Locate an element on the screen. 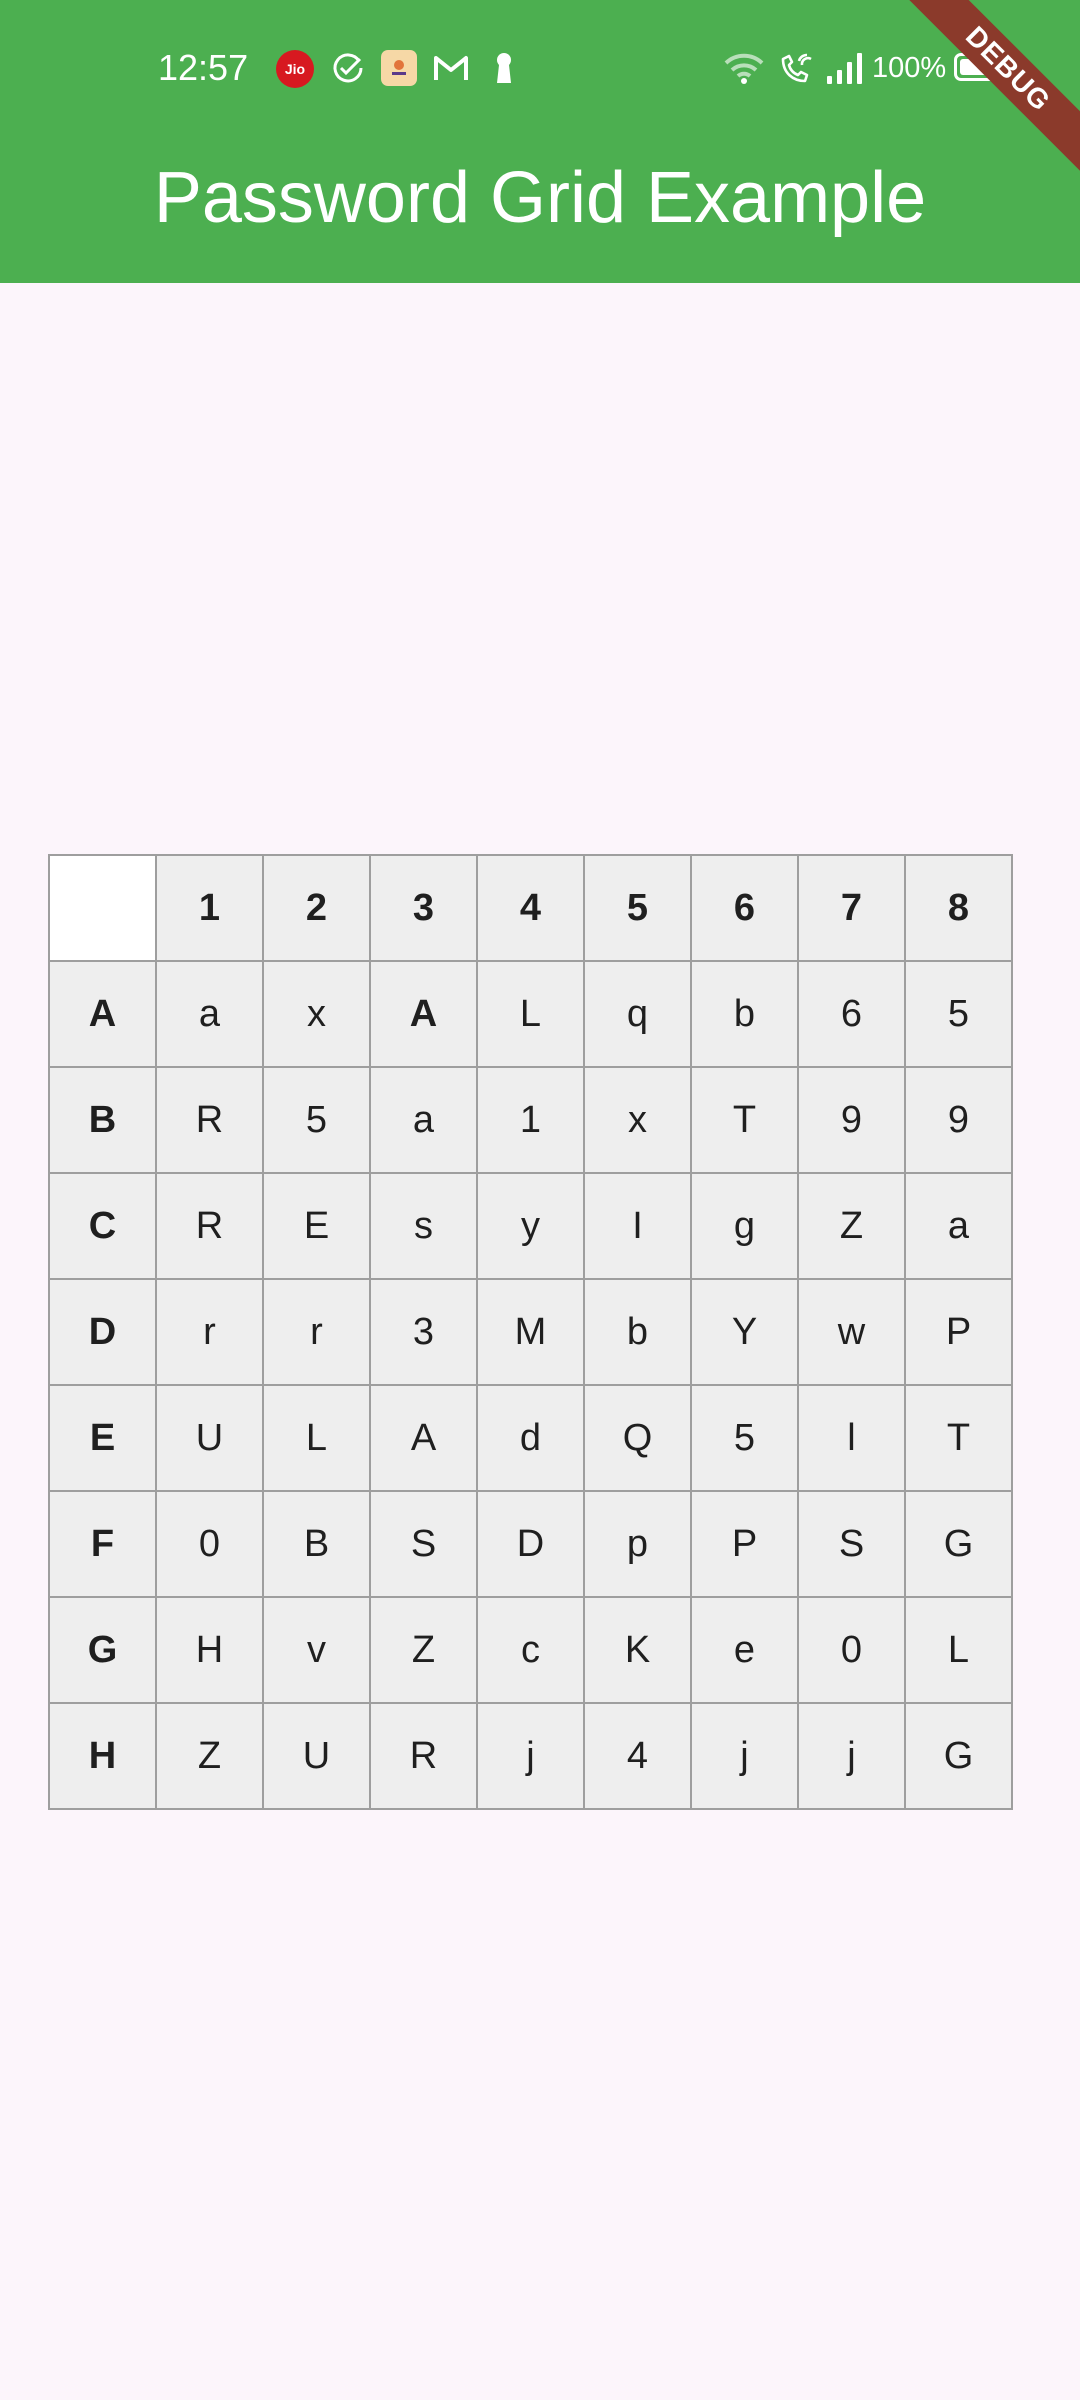  column-header: 7 is located at coordinates (851, 908).